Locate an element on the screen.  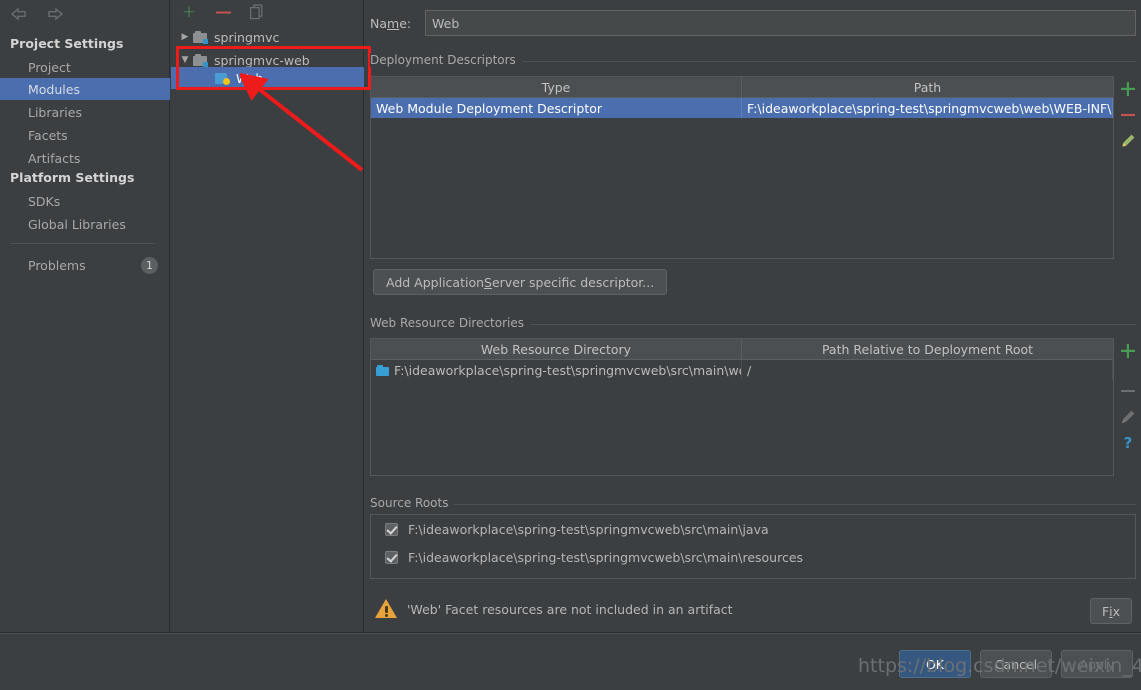
name-label-post: e: is located at coordinates (405, 23).